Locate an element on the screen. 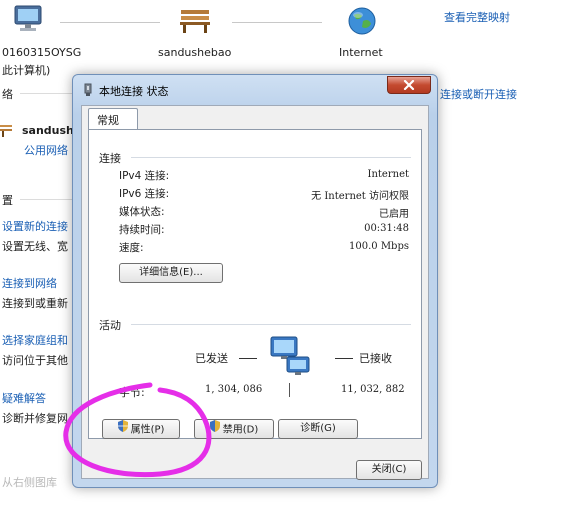 This screenshot has width=566, height=507. activity-section-label: 活动 is located at coordinates (110, 325).